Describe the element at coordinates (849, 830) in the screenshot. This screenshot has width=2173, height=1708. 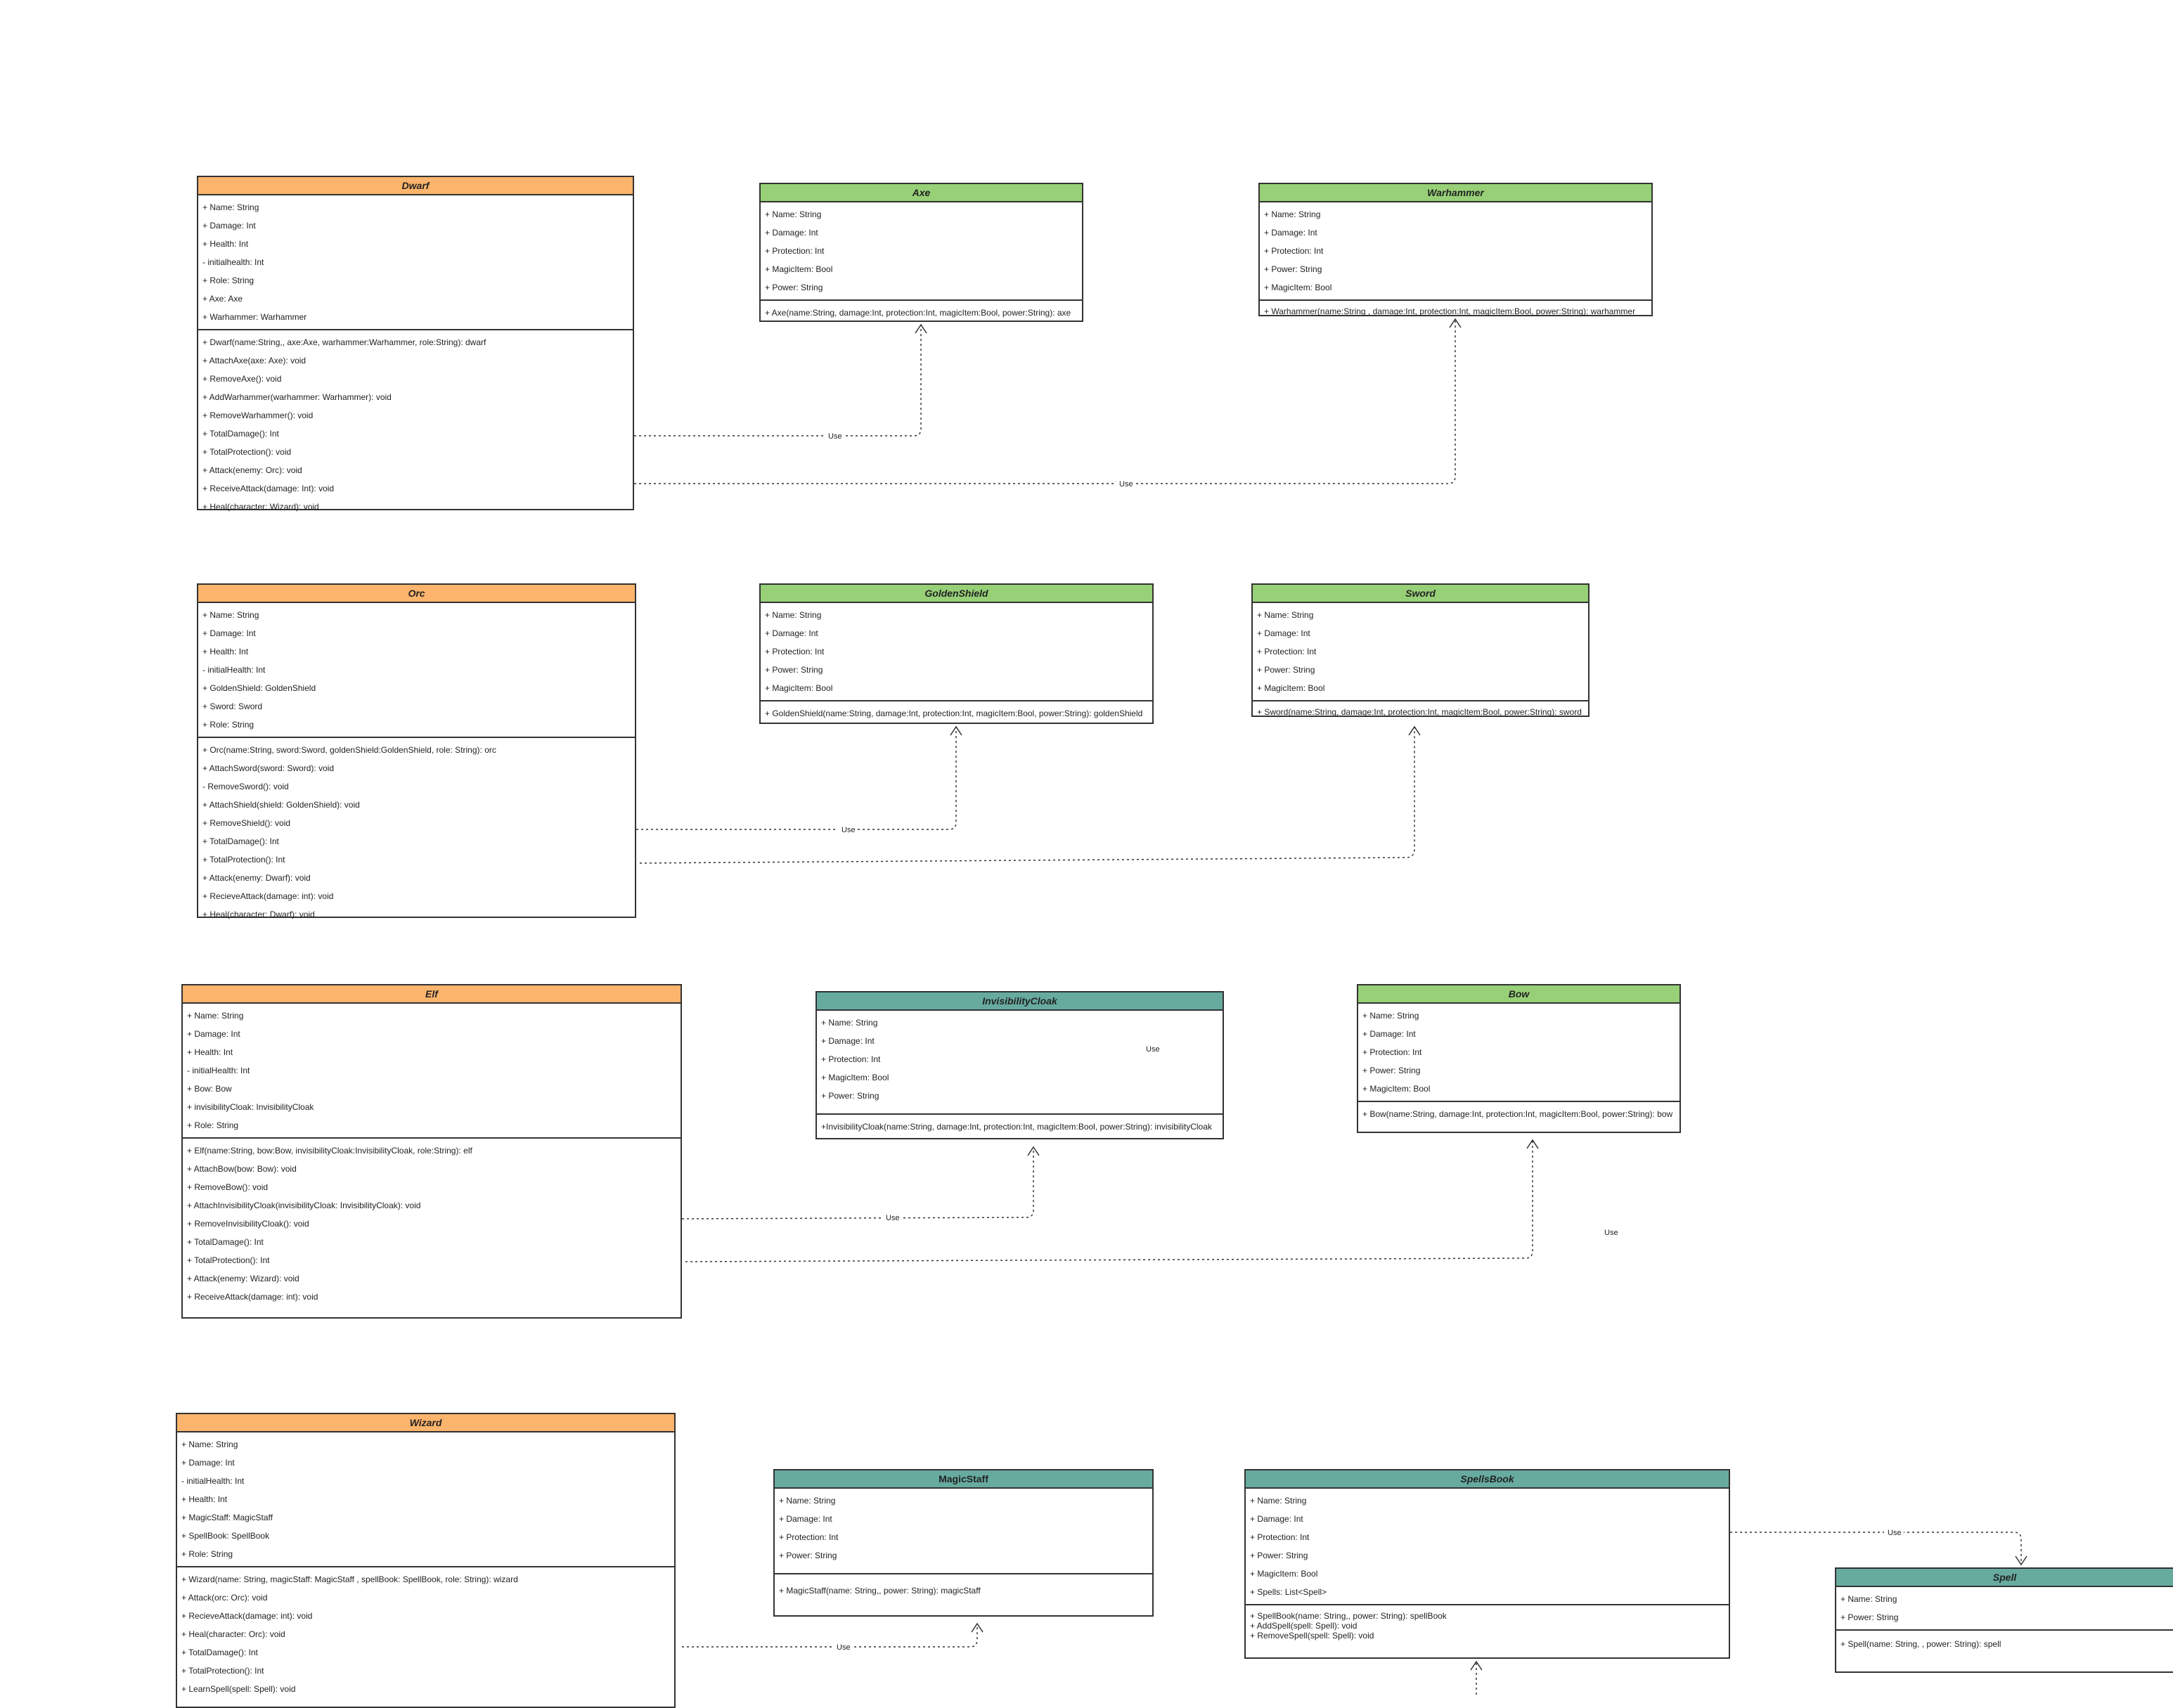
I see `label-orc-goldenshield: Use` at that location.